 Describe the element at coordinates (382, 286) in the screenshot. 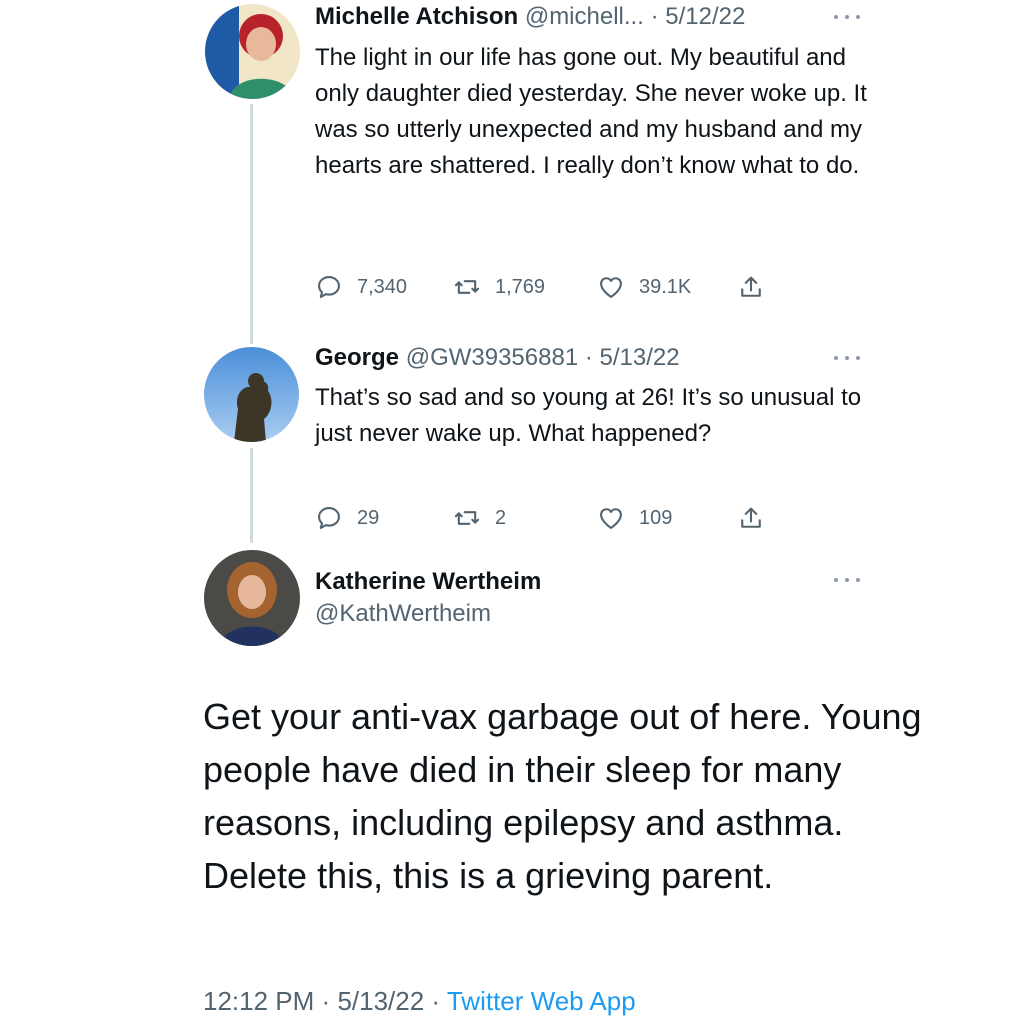

I see `reply-count: 7,340` at that location.